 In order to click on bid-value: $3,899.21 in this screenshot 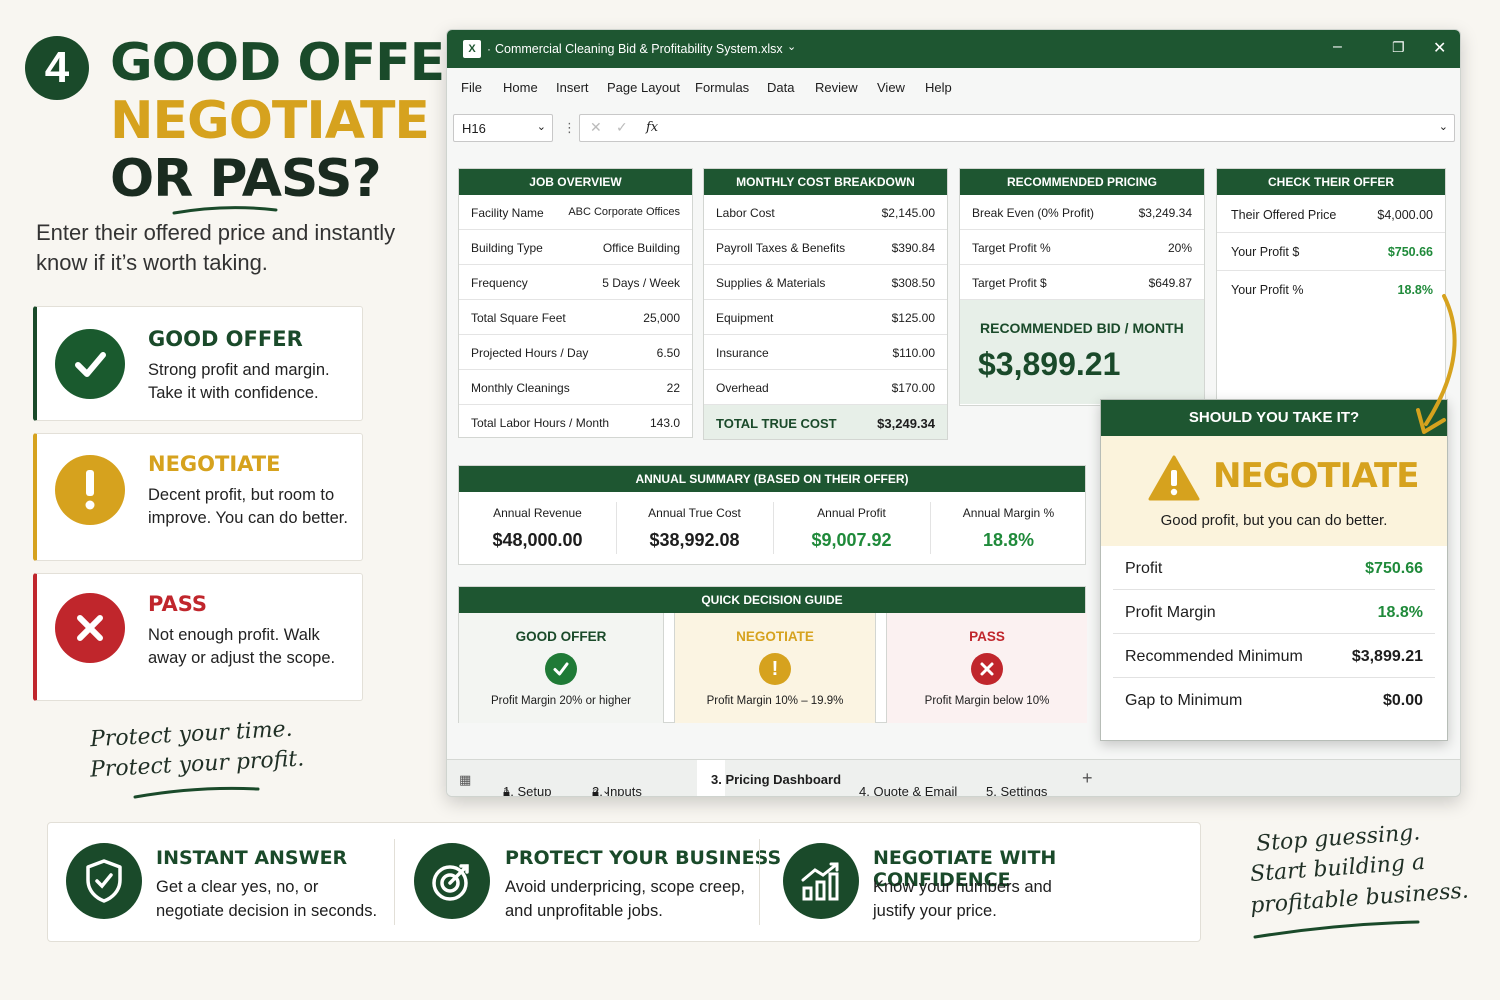, I will do `click(1049, 364)`.